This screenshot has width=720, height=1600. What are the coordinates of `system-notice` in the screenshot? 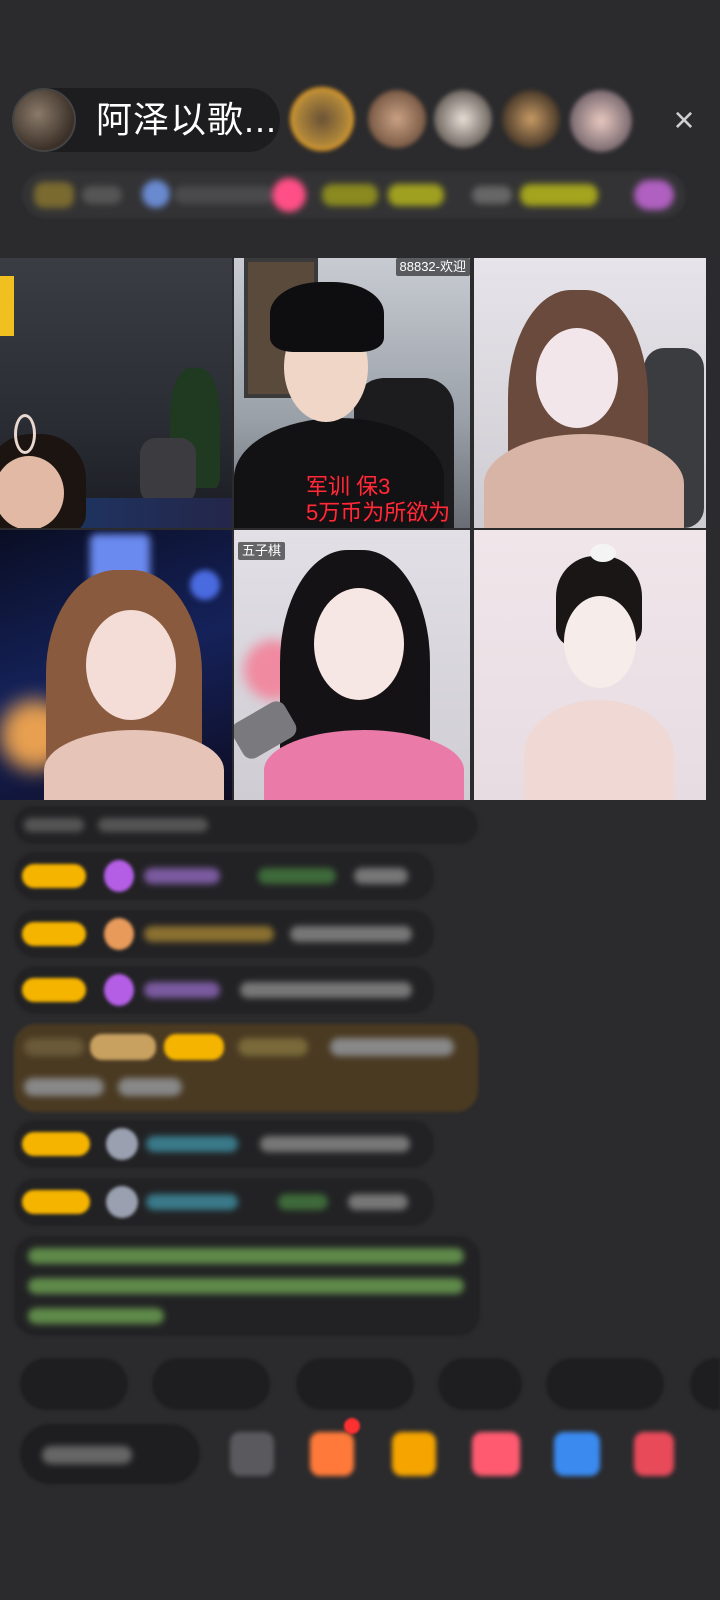 It's located at (247, 1286).